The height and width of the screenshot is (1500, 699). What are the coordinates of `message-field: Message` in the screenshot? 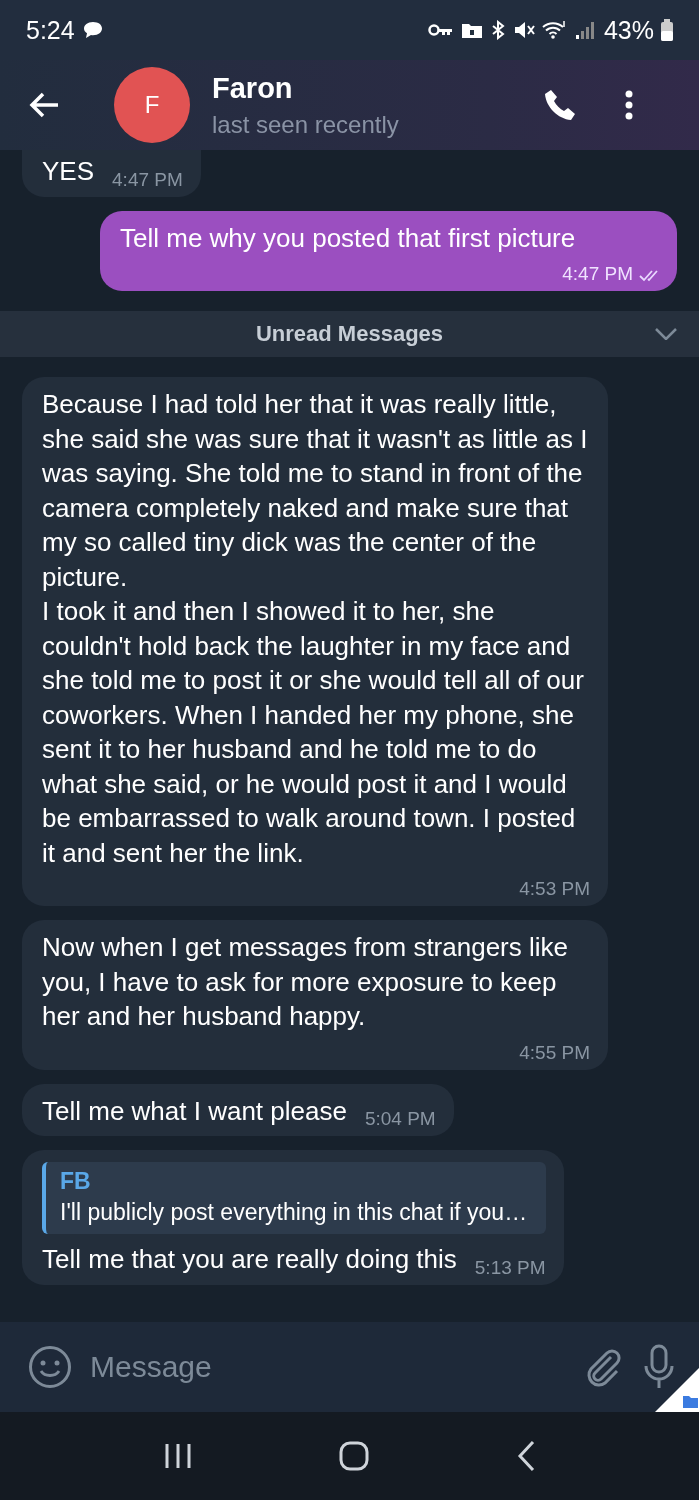 It's located at (327, 1367).